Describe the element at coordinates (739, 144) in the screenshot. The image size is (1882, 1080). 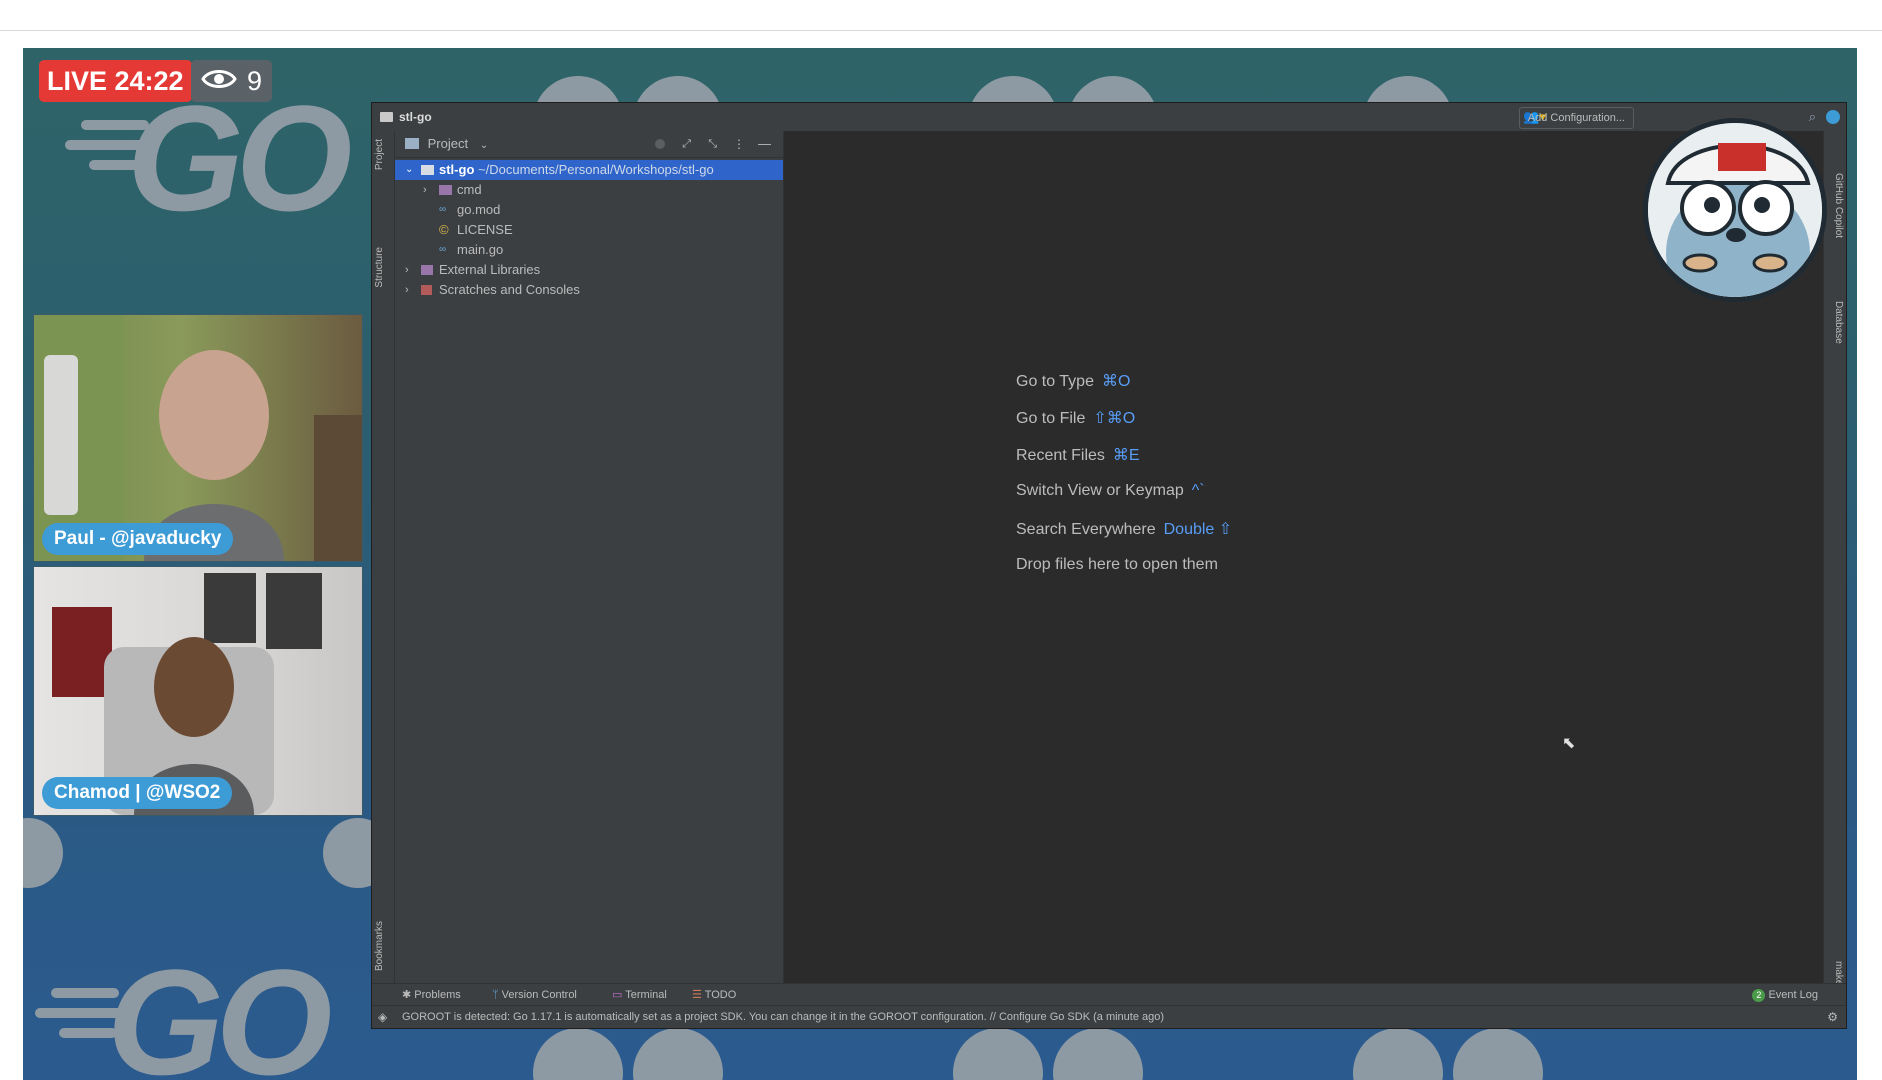
I see `options-icon: ⋮` at that location.